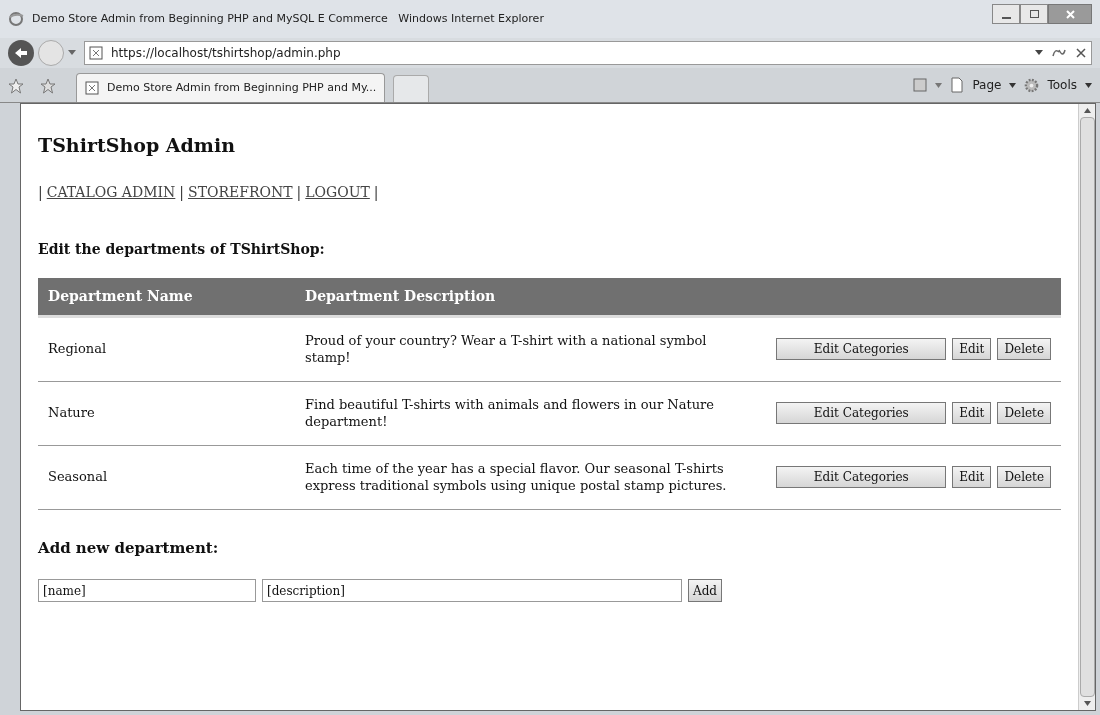 The height and width of the screenshot is (715, 1100). I want to click on maximize-button, so click(1034, 14).